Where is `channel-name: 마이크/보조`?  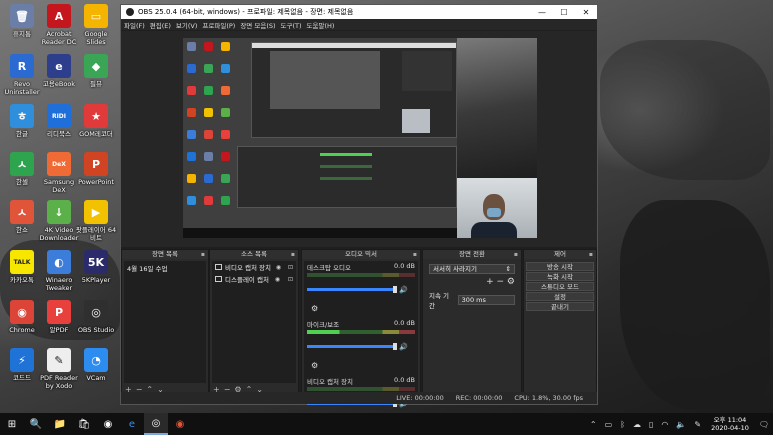 channel-name: 마이크/보조 is located at coordinates (323, 325).